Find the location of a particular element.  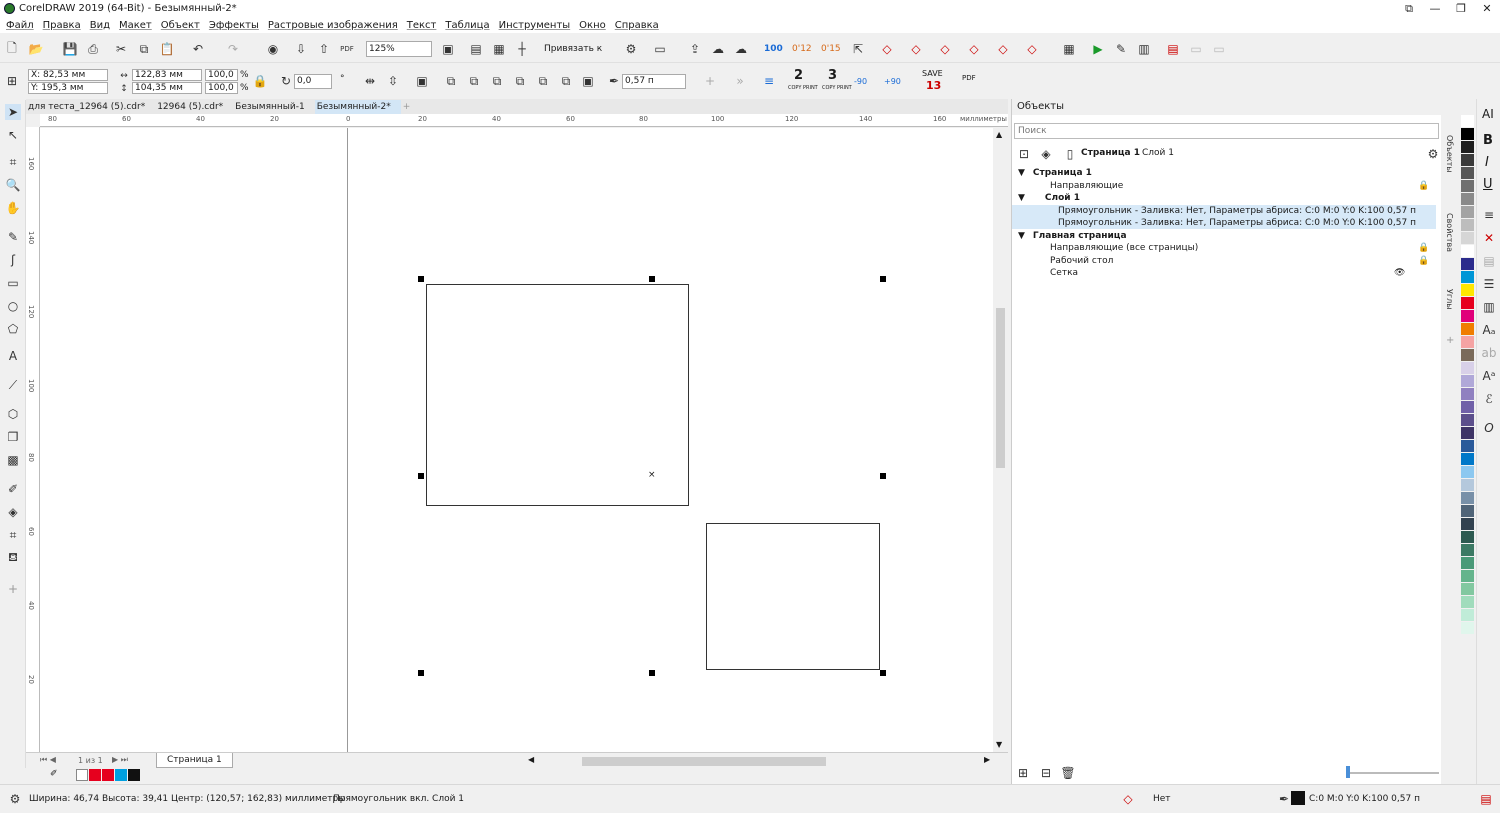

smart-fill-icon: ⛾ is located at coordinates (13, 558).